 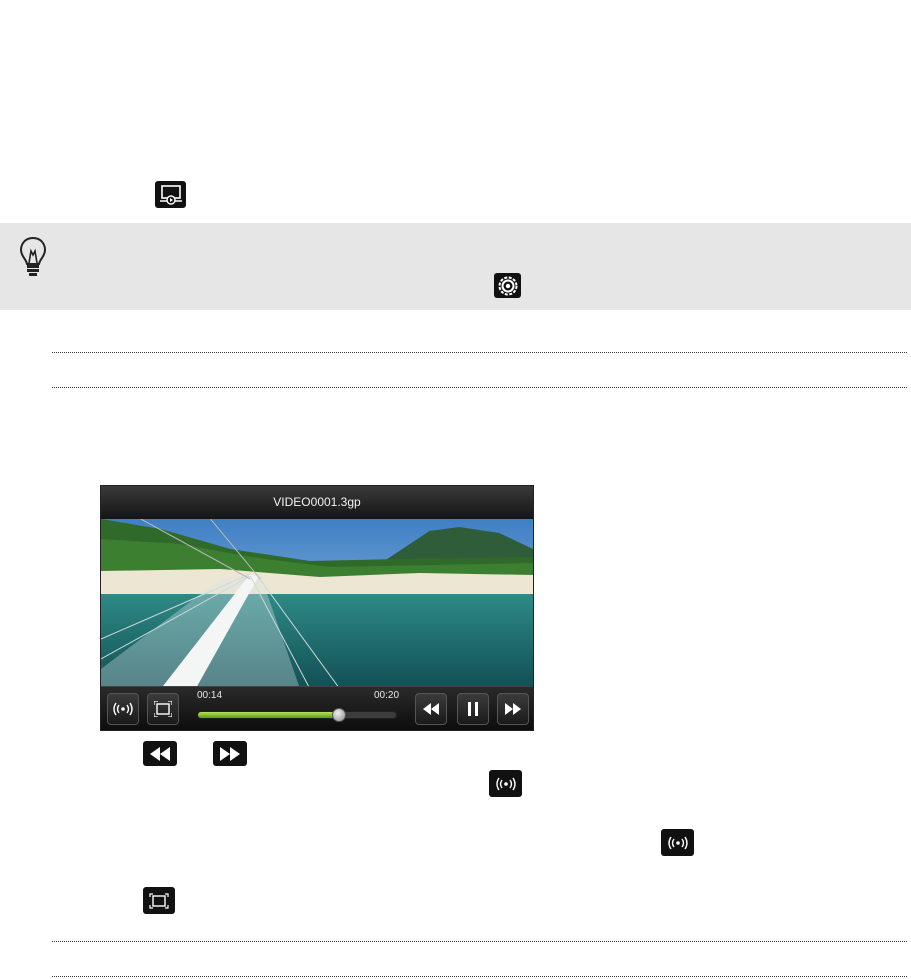 I want to click on video-player: VIDEO0001.3gp 00:14 00:20, so click(x=317, y=608).